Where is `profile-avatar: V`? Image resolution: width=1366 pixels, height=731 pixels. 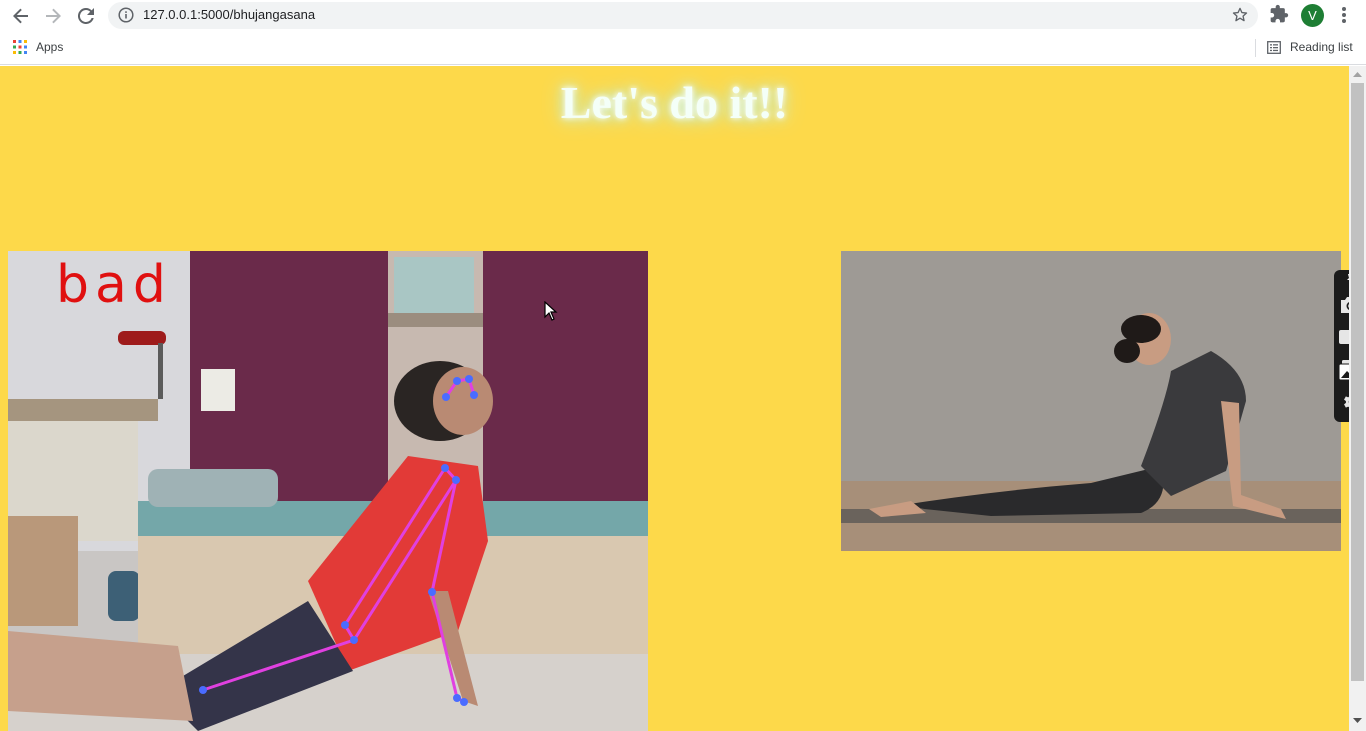 profile-avatar: V is located at coordinates (1312, 15).